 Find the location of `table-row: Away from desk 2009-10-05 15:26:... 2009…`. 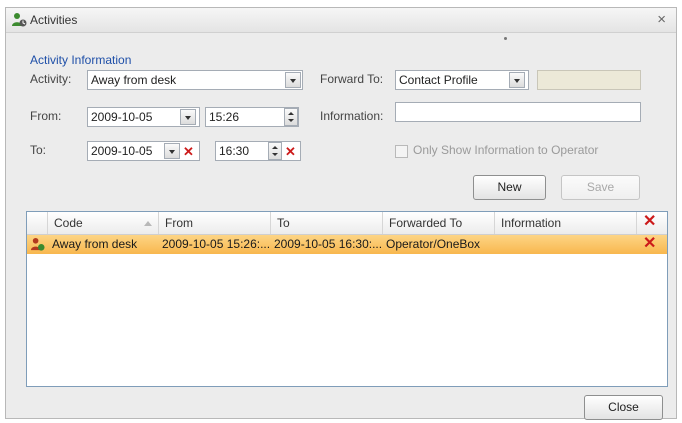

table-row: Away from desk 2009-10-05 15:26:... 2009… is located at coordinates (347, 244).